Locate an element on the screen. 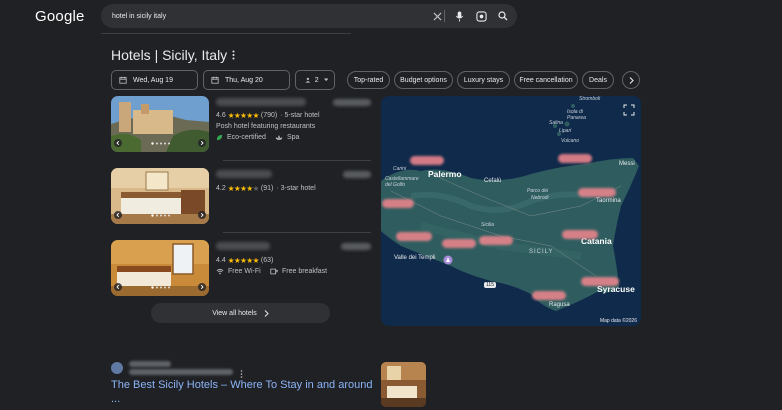 This screenshot has width=782, height=410. rating-value: 4.4 is located at coordinates (221, 260).